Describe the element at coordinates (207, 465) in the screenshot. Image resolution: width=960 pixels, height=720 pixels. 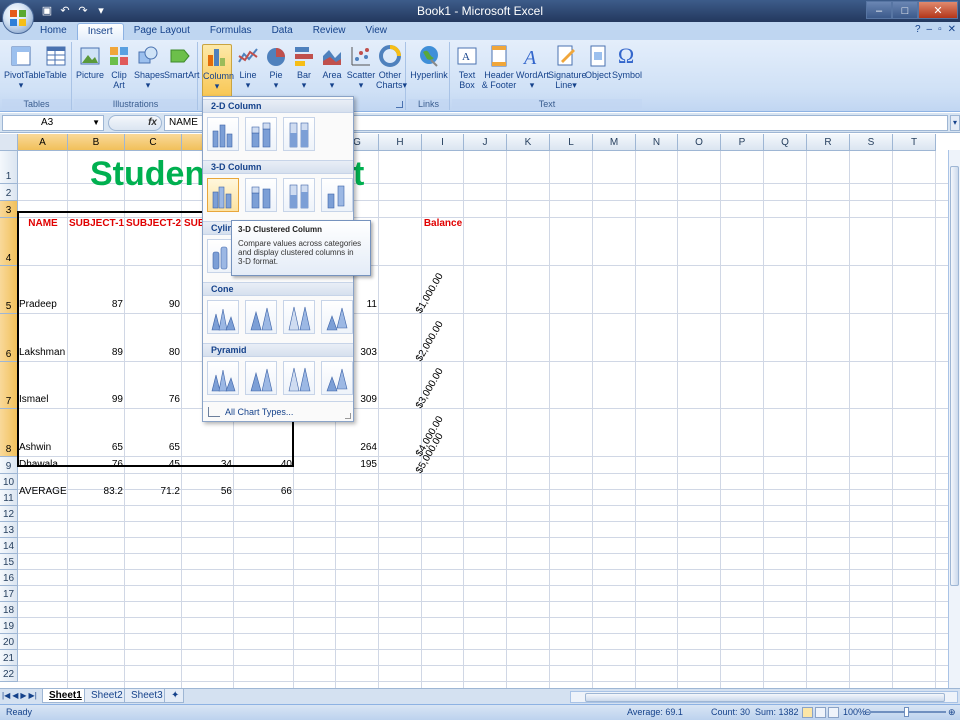
I see `subject-3-cell: 34` at that location.